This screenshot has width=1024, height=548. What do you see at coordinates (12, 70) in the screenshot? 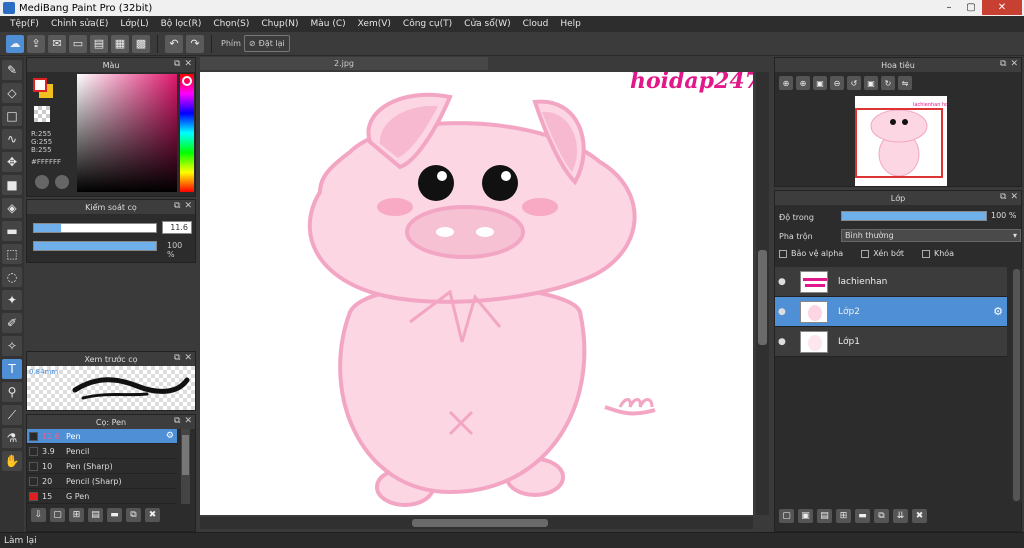
I see `brush-tool-icon: ✎` at bounding box center [12, 70].